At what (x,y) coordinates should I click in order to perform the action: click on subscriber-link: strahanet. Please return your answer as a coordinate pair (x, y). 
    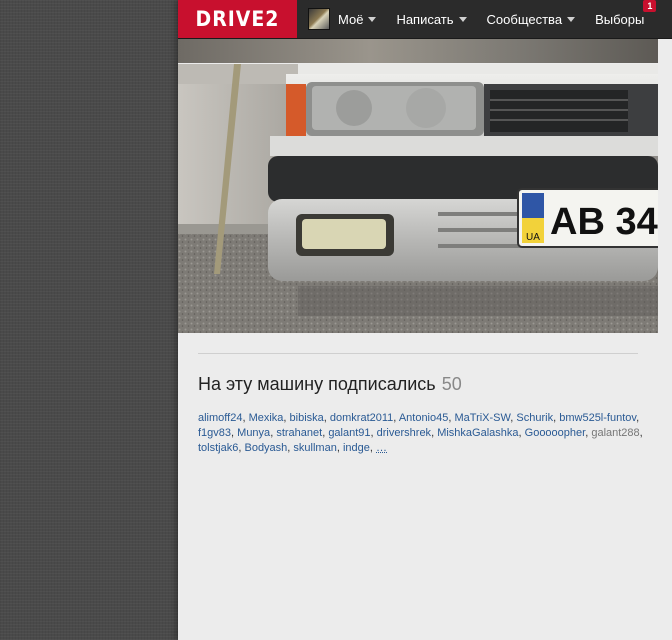
    Looking at the image, I should click on (299, 433).